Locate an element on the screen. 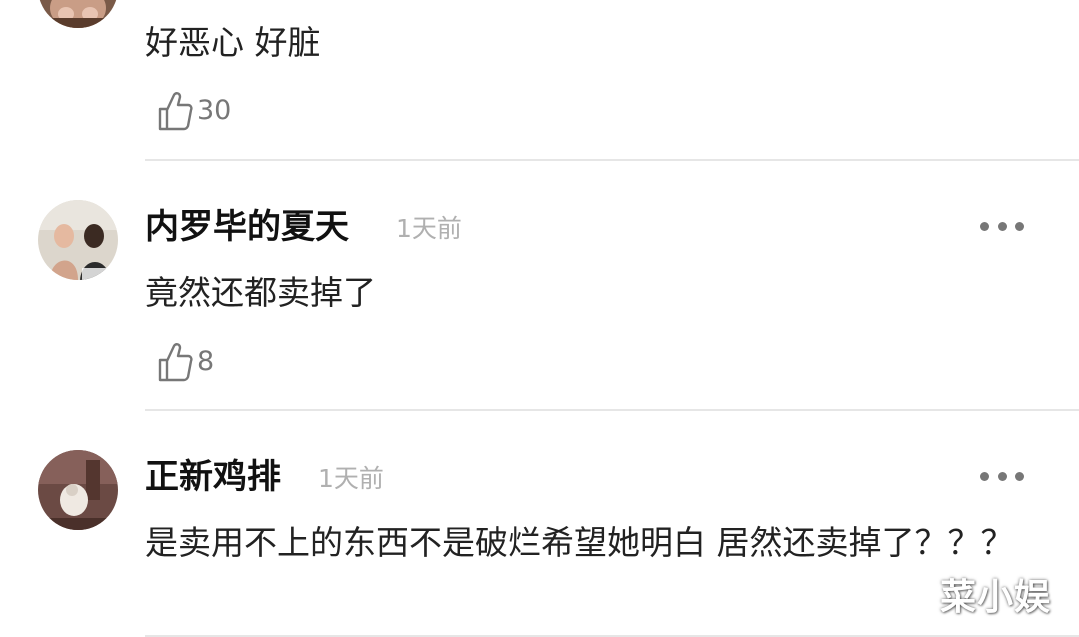 The image size is (1079, 637). username: 内罗毕的夏天 is located at coordinates (247, 227).